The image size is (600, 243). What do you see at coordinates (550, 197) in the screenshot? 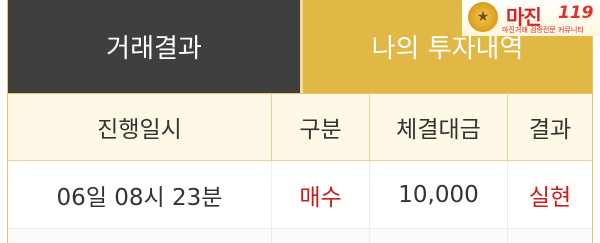
I see `cell-result: 실현` at bounding box center [550, 197].